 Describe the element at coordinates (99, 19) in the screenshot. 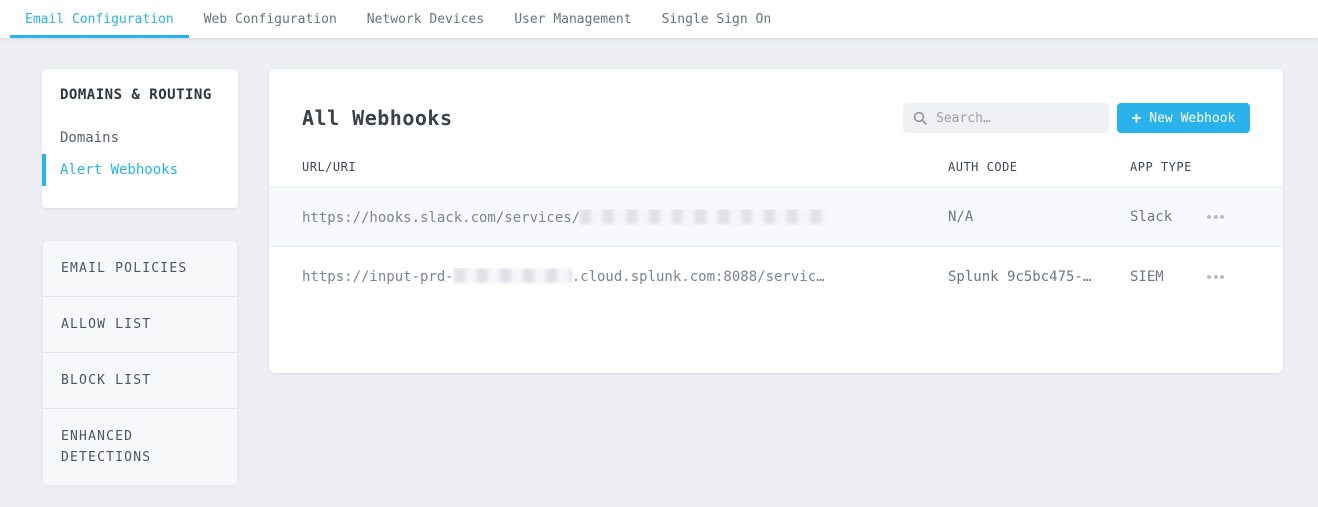

I see `tab-email-configuration: Email Configuration` at that location.